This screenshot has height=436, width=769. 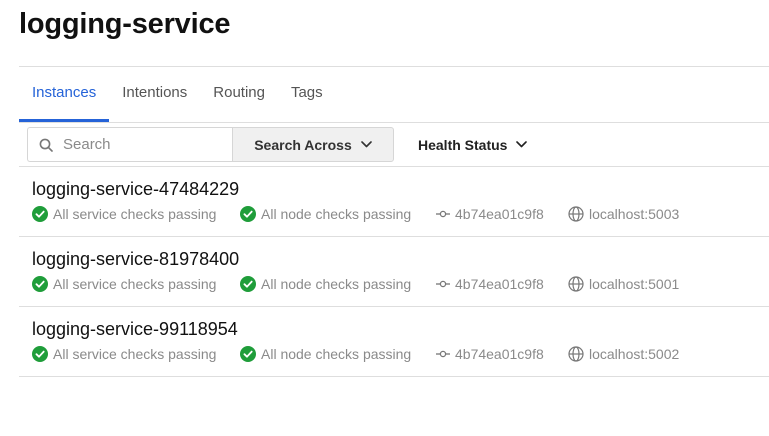 What do you see at coordinates (154, 94) in the screenshot?
I see `tab-intentions: Intentions` at bounding box center [154, 94].